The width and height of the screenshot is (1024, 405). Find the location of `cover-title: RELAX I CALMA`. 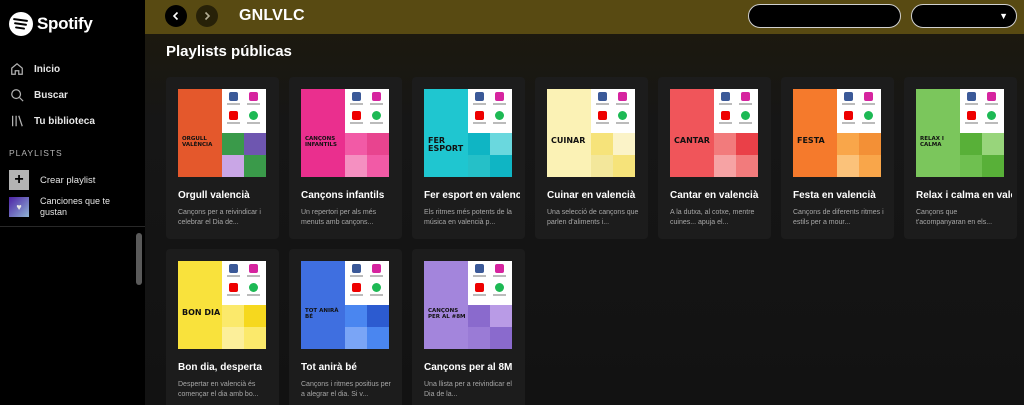

cover-title: RELAX I CALMA is located at coordinates (932, 142).